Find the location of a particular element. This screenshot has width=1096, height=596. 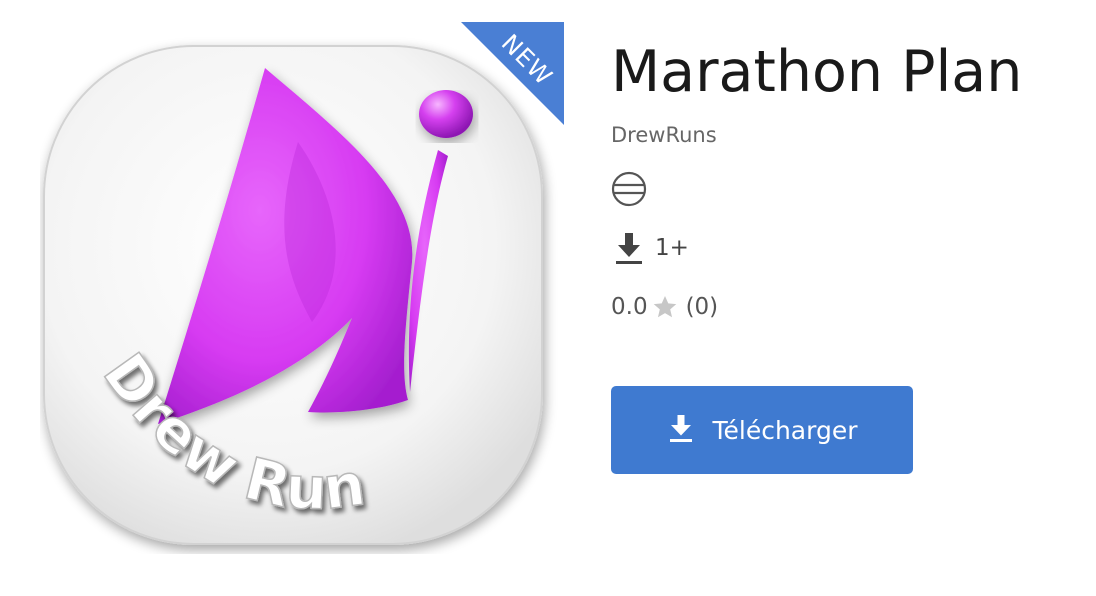

globe-icon is located at coordinates (629, 189).